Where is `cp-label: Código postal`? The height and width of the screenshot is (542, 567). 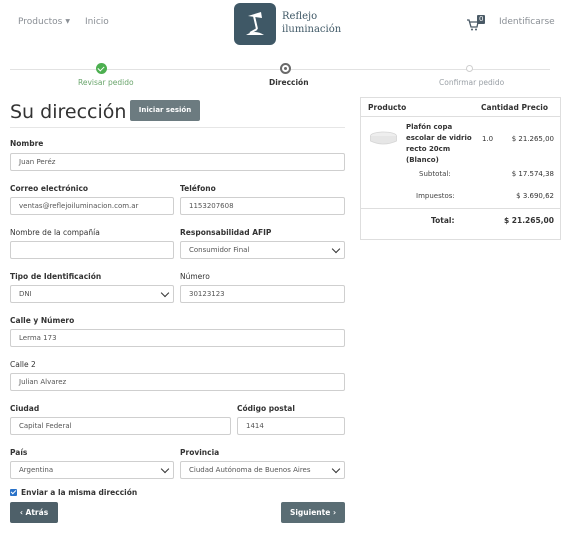
cp-label: Código postal is located at coordinates (266, 408).